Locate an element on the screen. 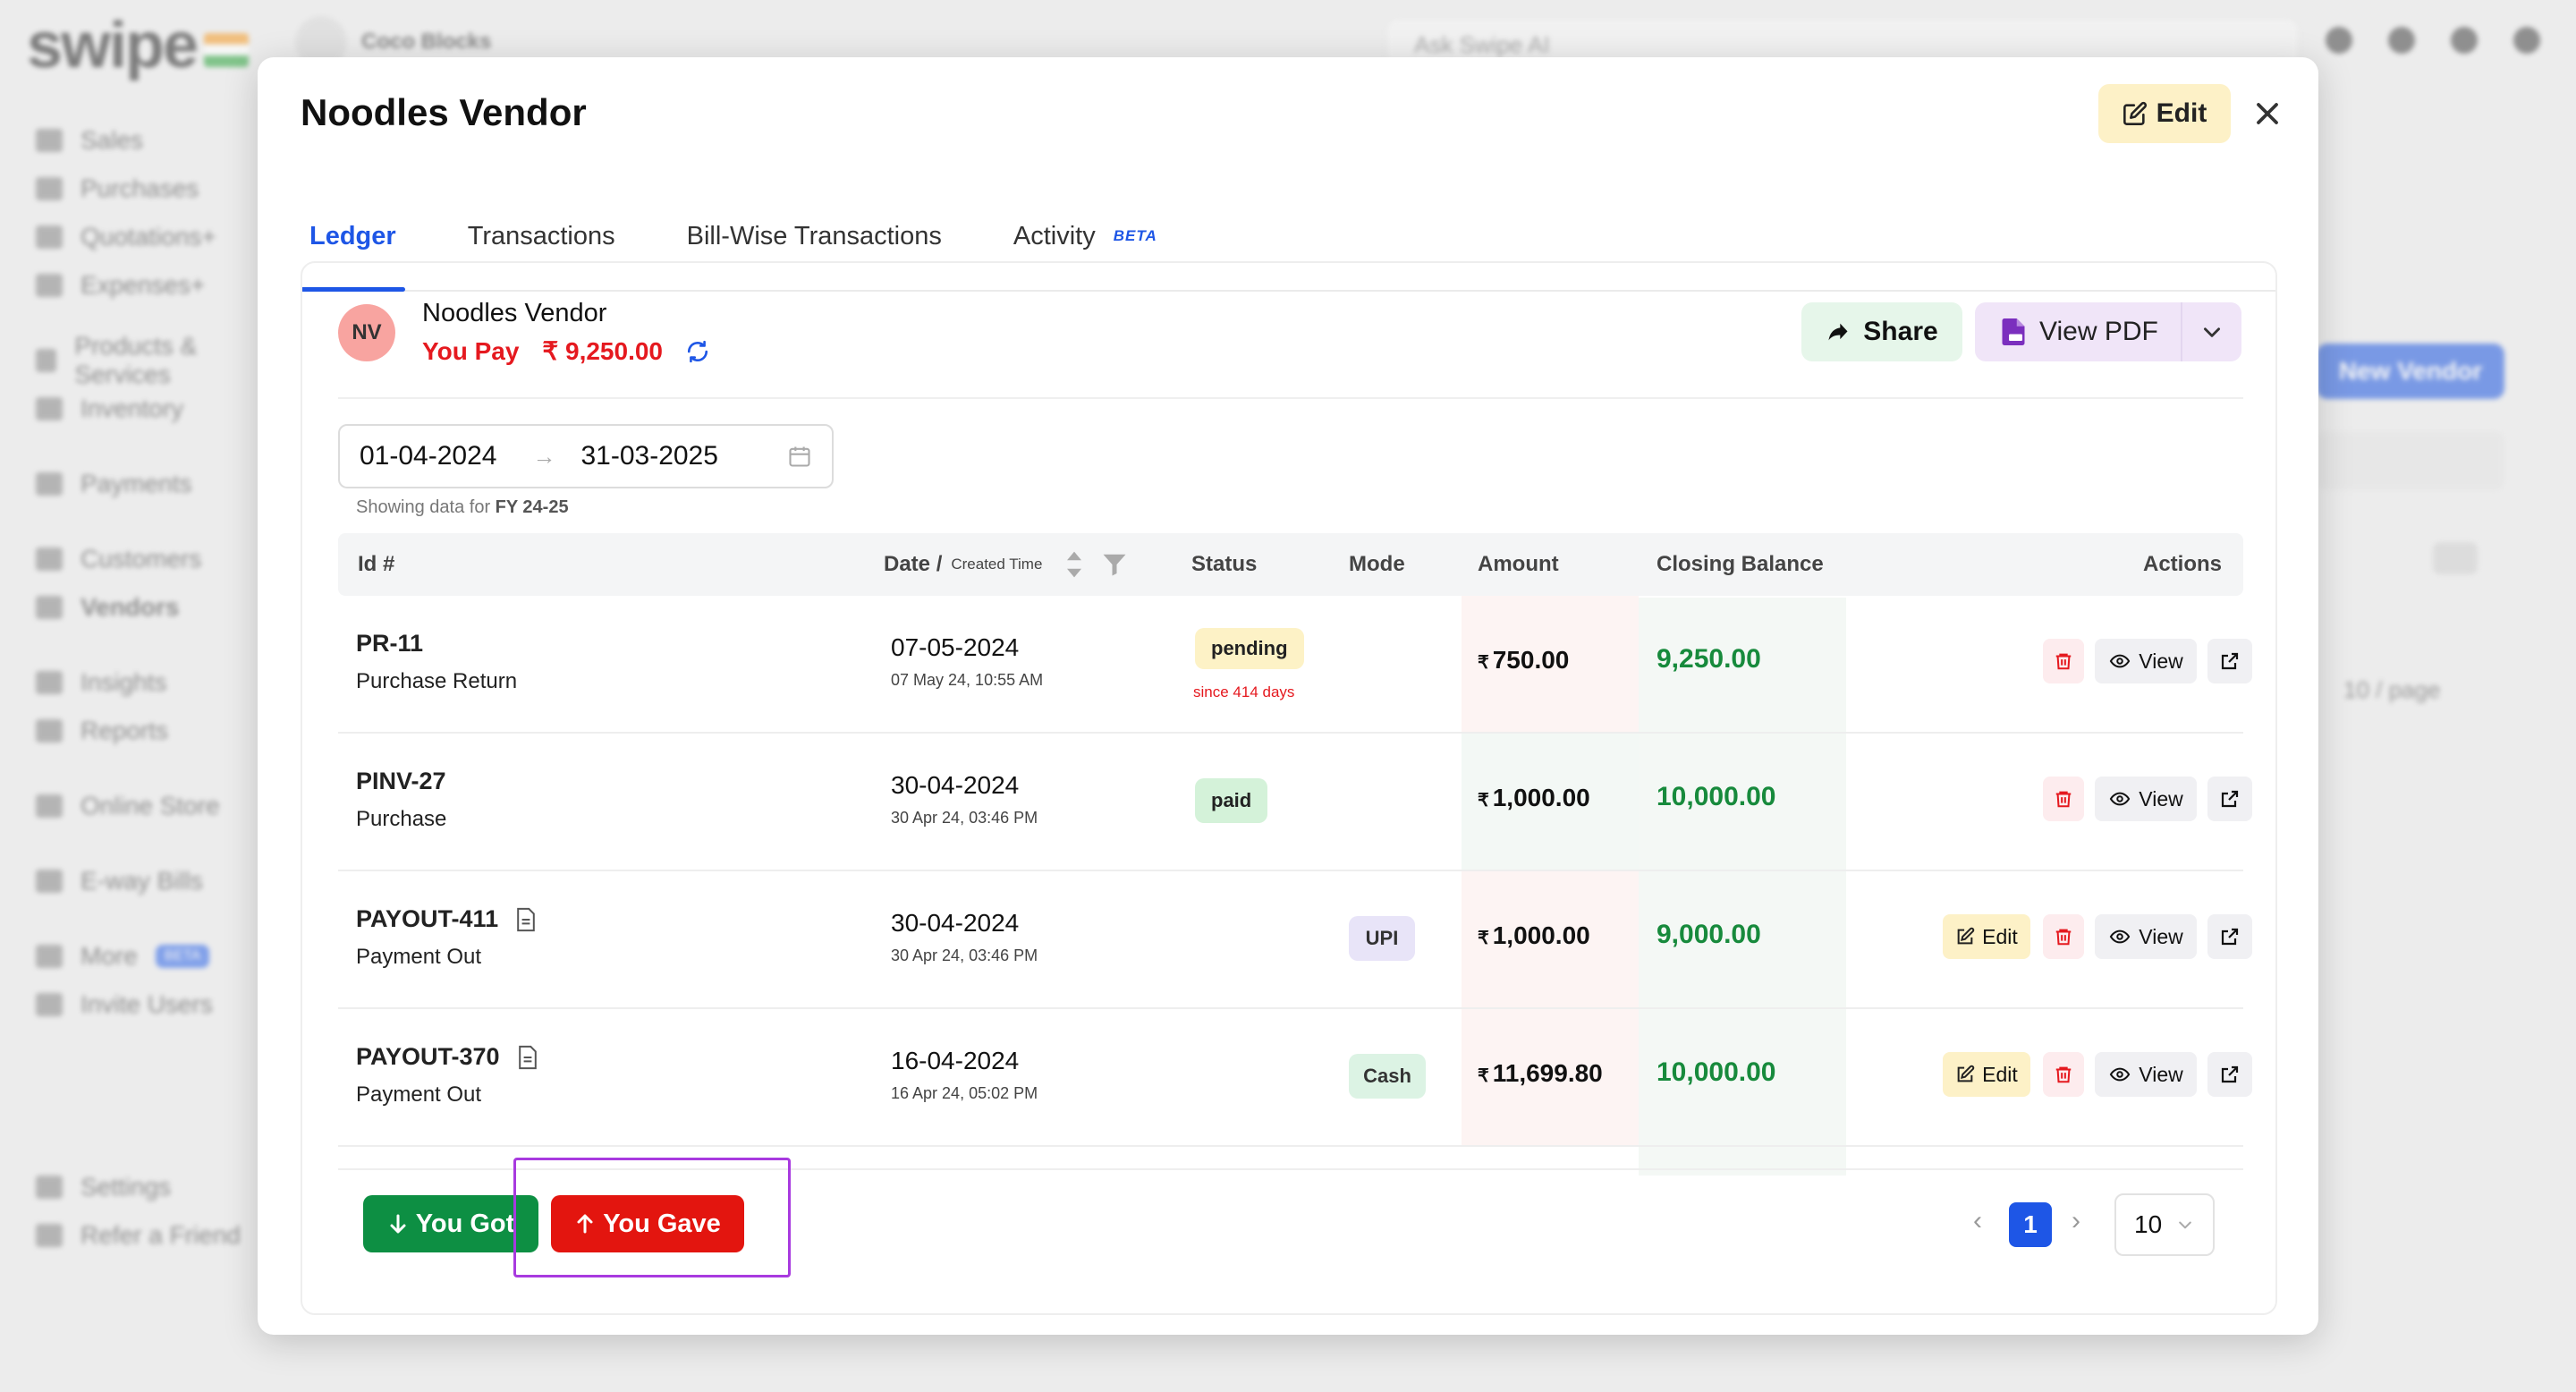 This screenshot has width=2576, height=1392. truck-icon is located at coordinates (49, 881).